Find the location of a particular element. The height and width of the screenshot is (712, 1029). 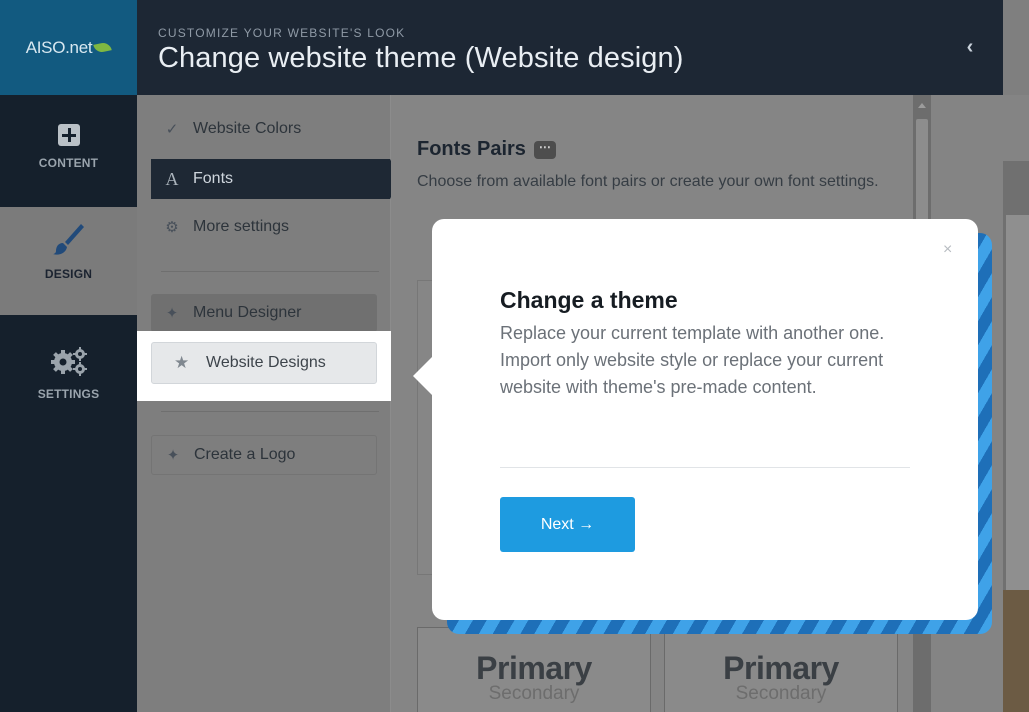

preview-image is located at coordinates (1016, 651).